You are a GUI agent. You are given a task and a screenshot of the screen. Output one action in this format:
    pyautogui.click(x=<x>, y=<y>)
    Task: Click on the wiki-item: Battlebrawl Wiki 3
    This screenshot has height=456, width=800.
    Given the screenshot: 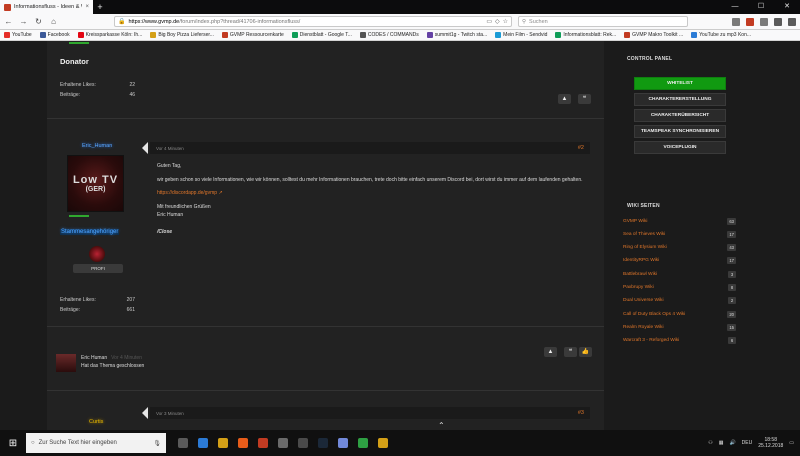 What is the action you would take?
    pyautogui.click(x=679, y=274)
    